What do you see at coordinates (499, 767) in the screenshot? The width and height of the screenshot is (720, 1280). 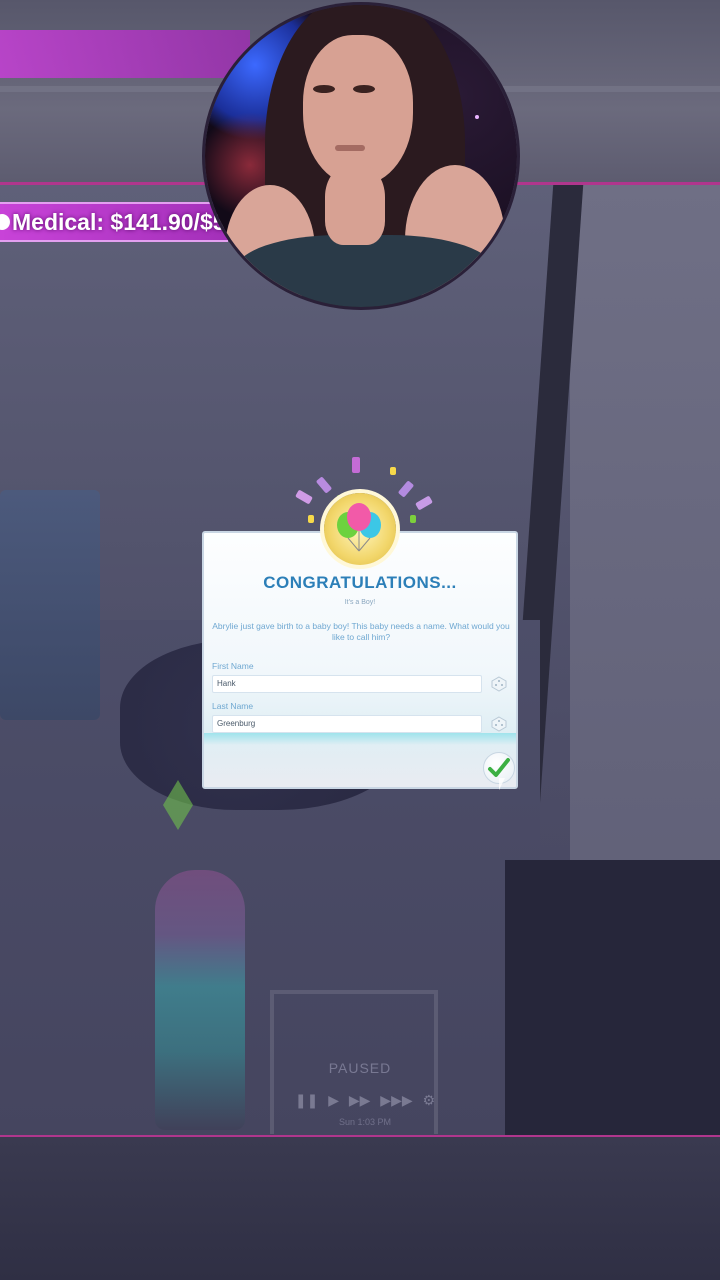 I see `check-icon` at bounding box center [499, 767].